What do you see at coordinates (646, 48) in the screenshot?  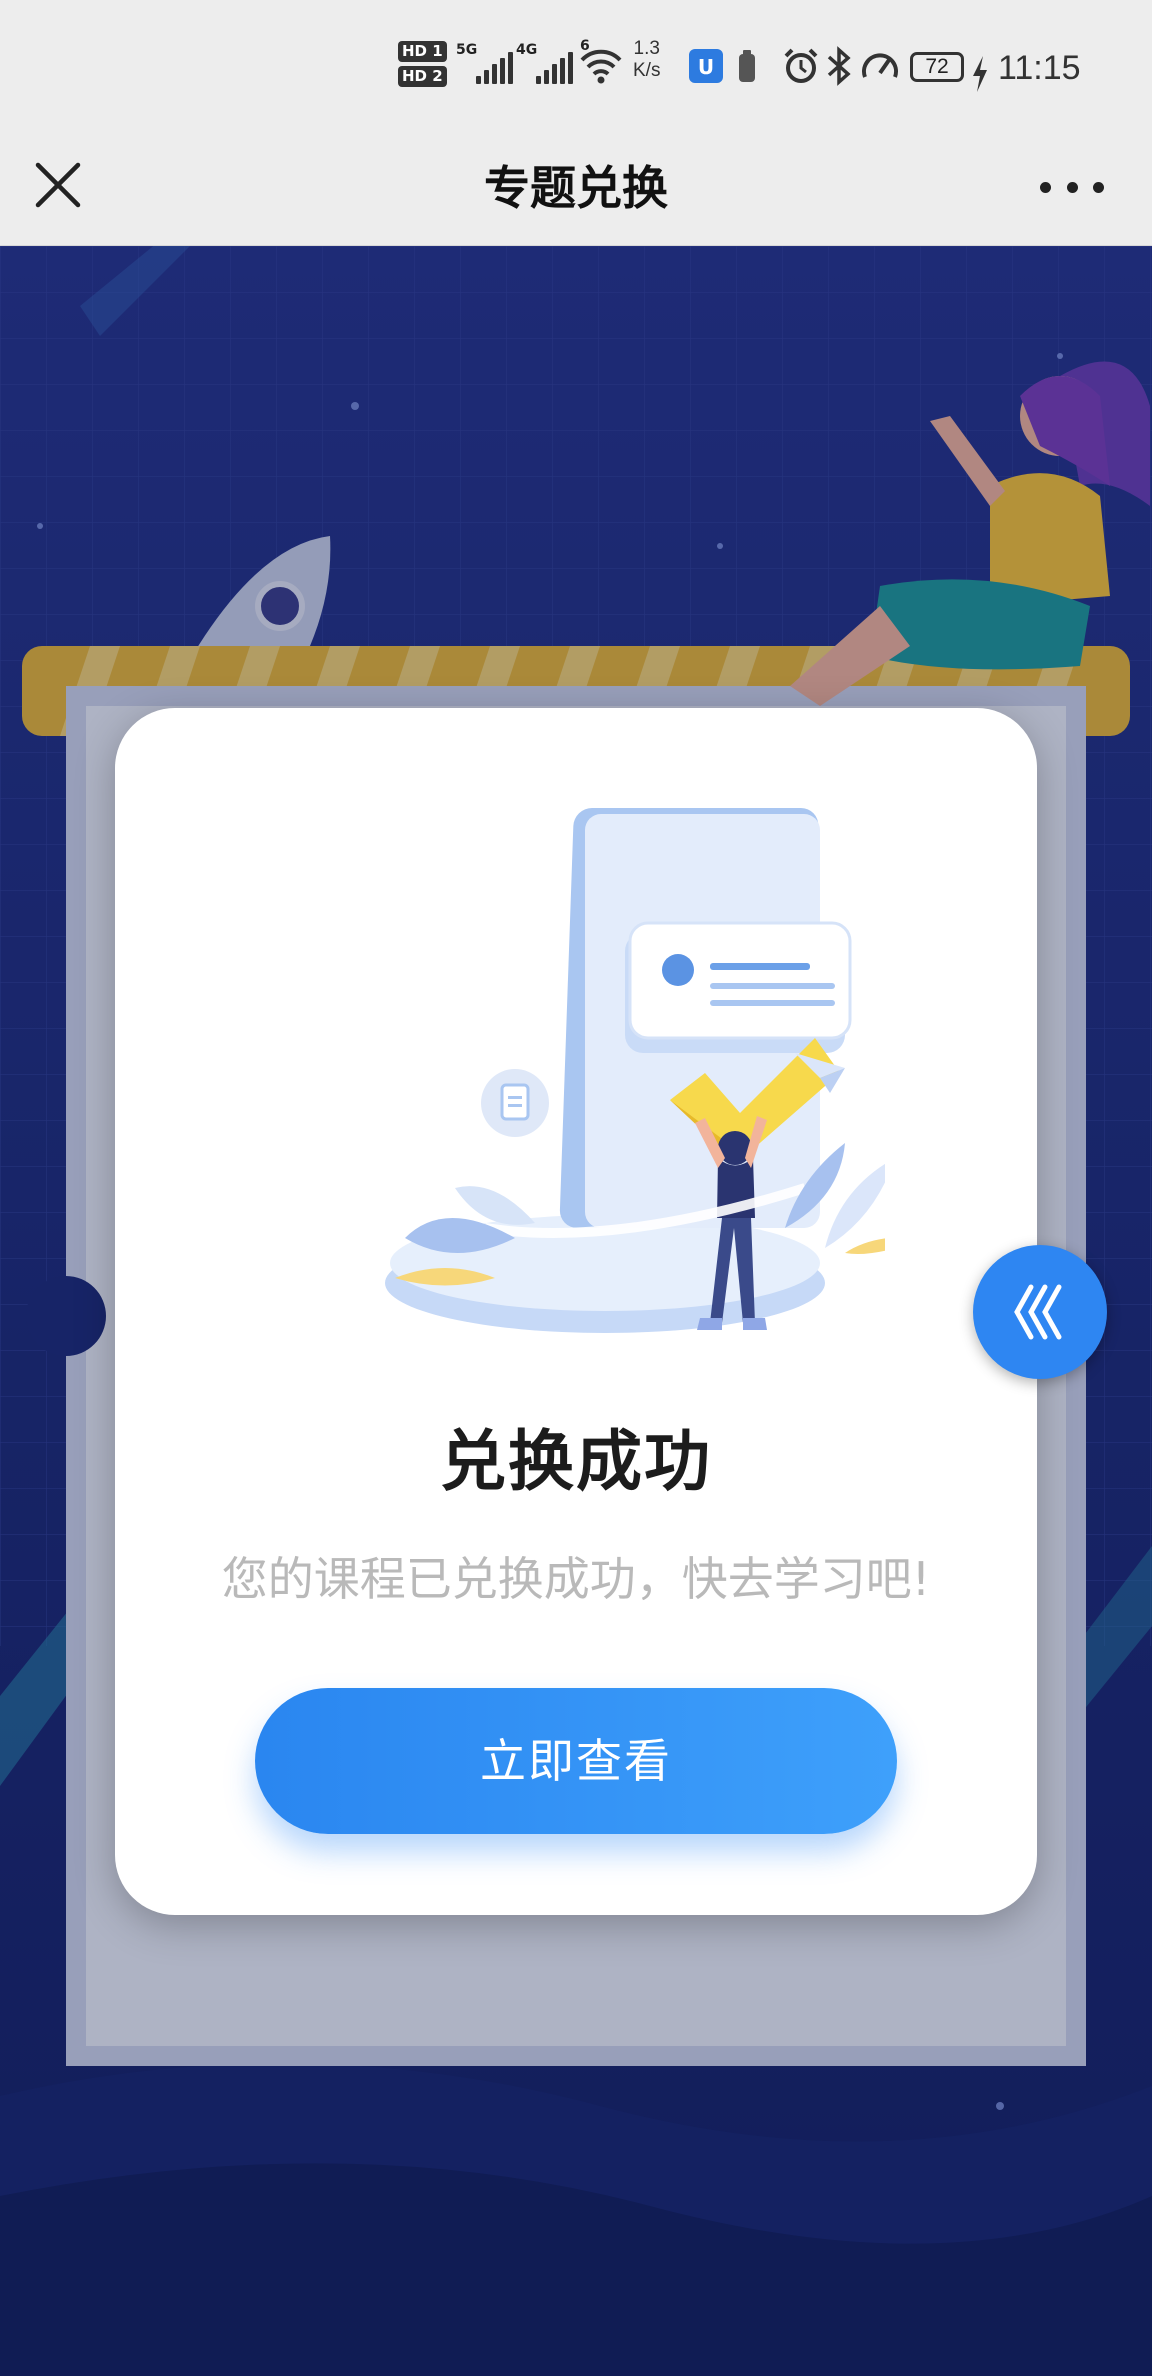 I see `speed-value: 1.3` at bounding box center [646, 48].